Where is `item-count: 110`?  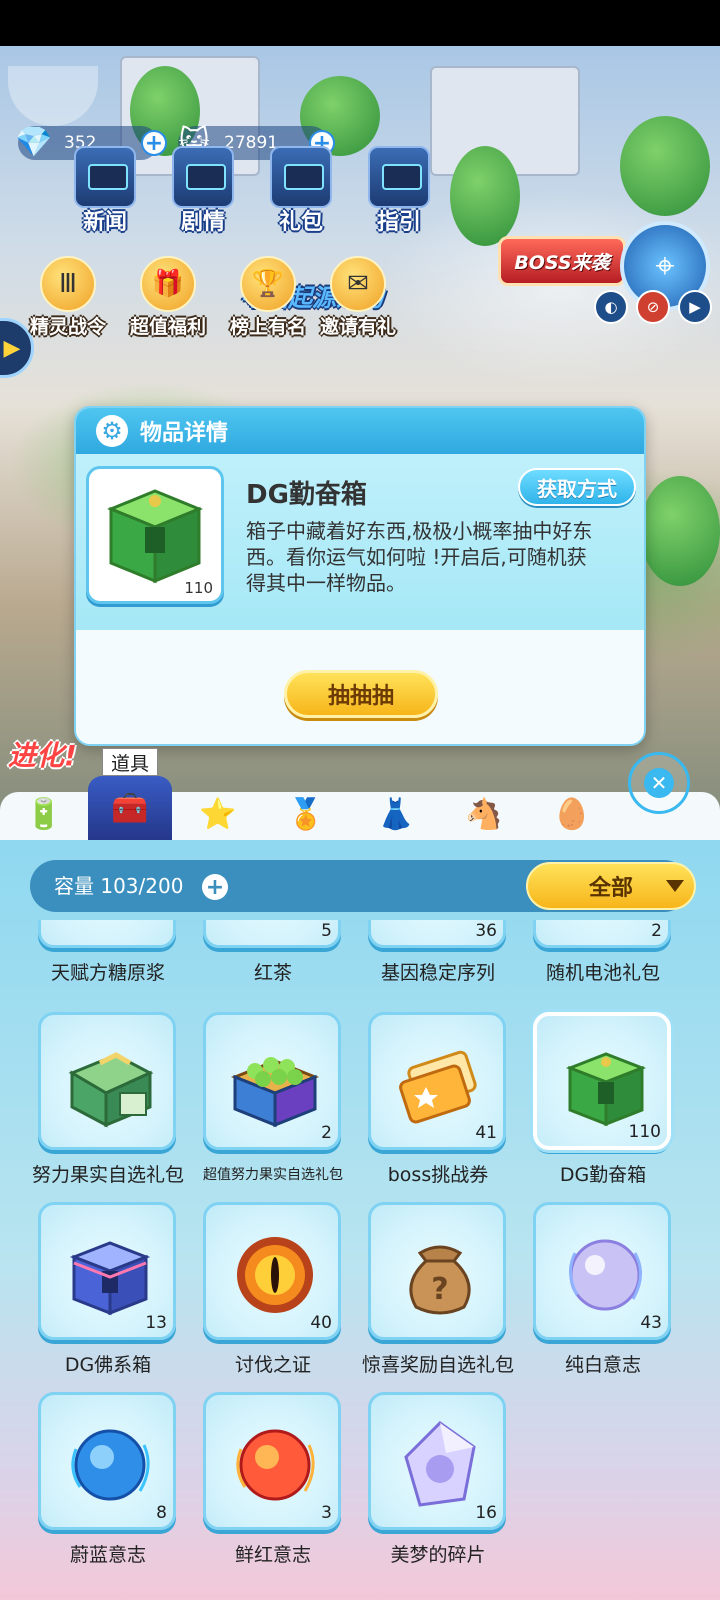 item-count: 110 is located at coordinates (644, 1132).